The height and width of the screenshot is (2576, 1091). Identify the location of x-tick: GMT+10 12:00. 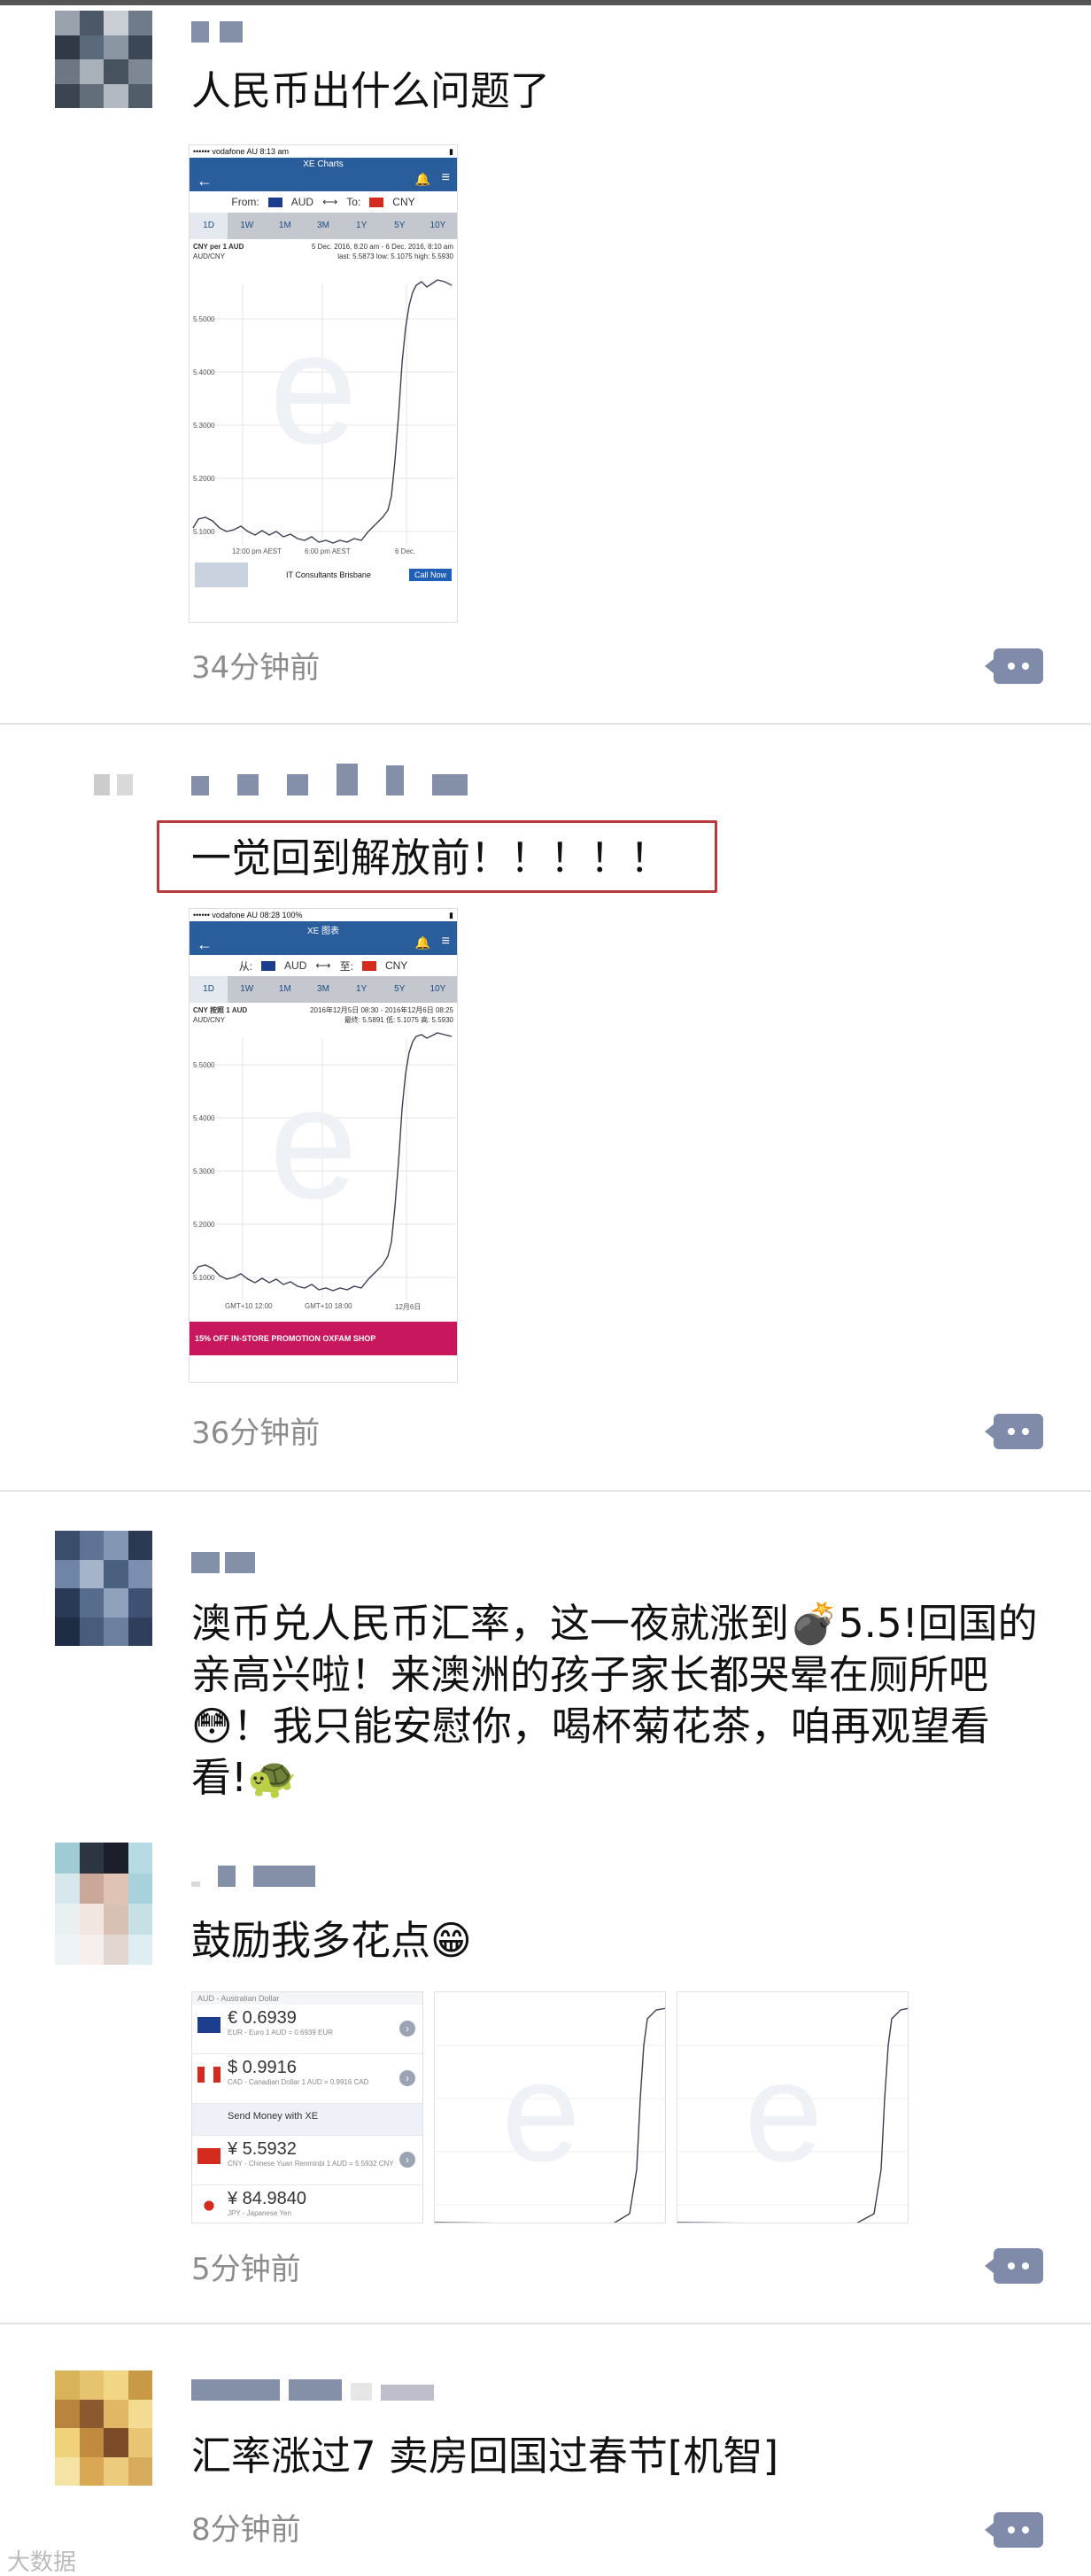
(249, 1306).